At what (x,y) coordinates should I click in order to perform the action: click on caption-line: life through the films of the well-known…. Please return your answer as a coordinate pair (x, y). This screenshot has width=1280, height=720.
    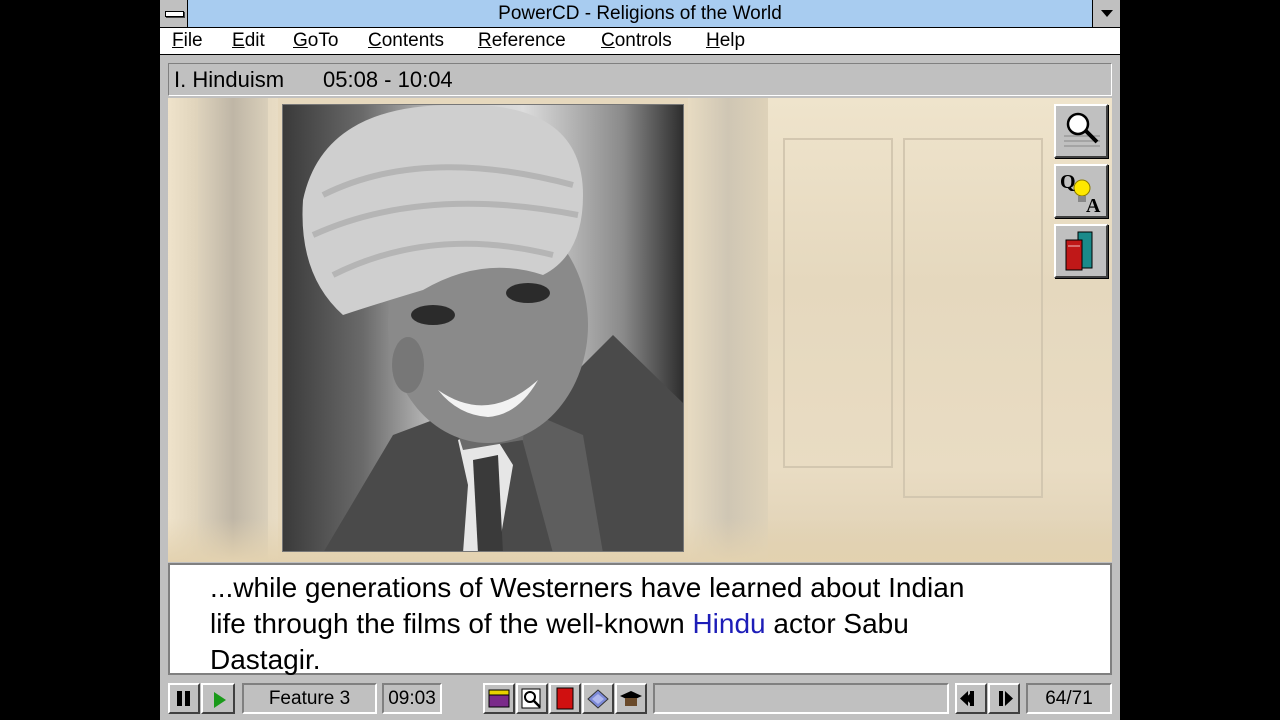
    Looking at the image, I should click on (645, 624).